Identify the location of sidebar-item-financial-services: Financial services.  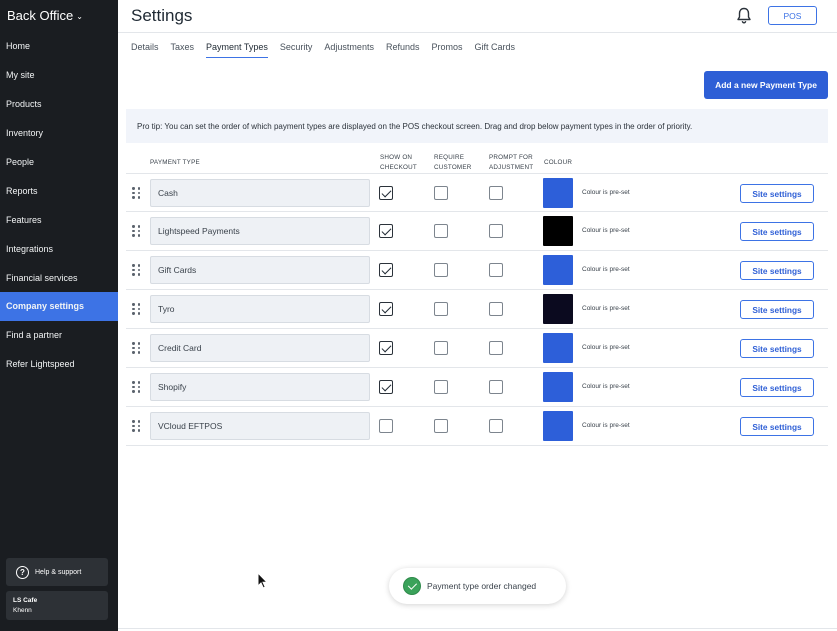
(59, 277).